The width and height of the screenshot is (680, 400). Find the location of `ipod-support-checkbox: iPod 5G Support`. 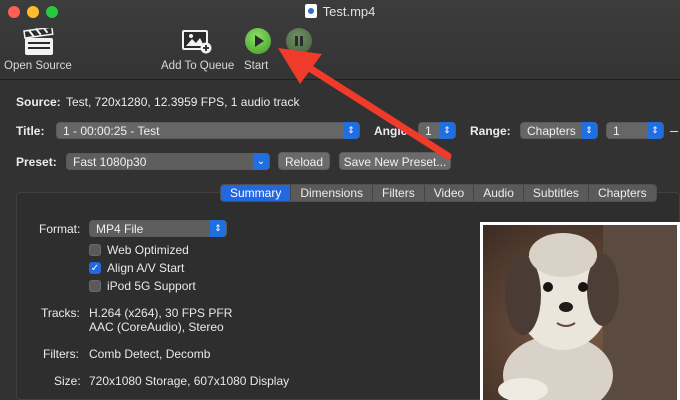

ipod-support-checkbox: iPod 5G Support is located at coordinates (142, 286).